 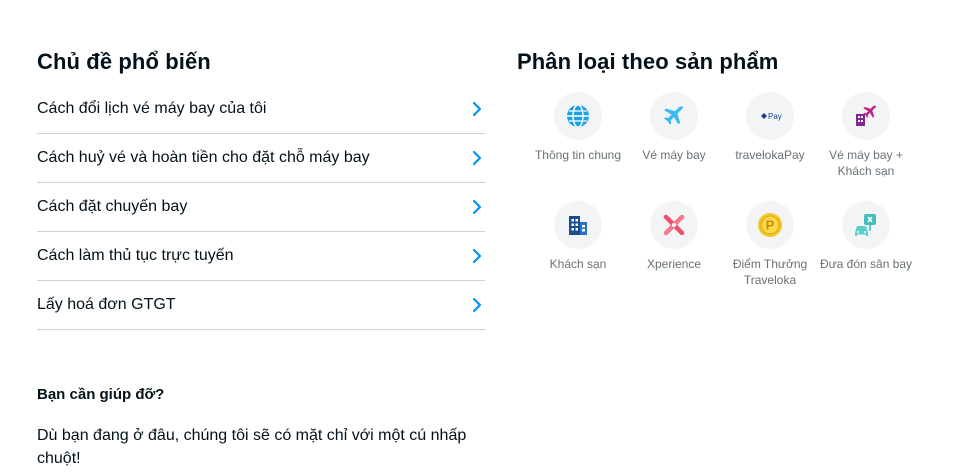 What do you see at coordinates (770, 141) in the screenshot?
I see `category-traveloka-pay: Pay travelokaPay` at bounding box center [770, 141].